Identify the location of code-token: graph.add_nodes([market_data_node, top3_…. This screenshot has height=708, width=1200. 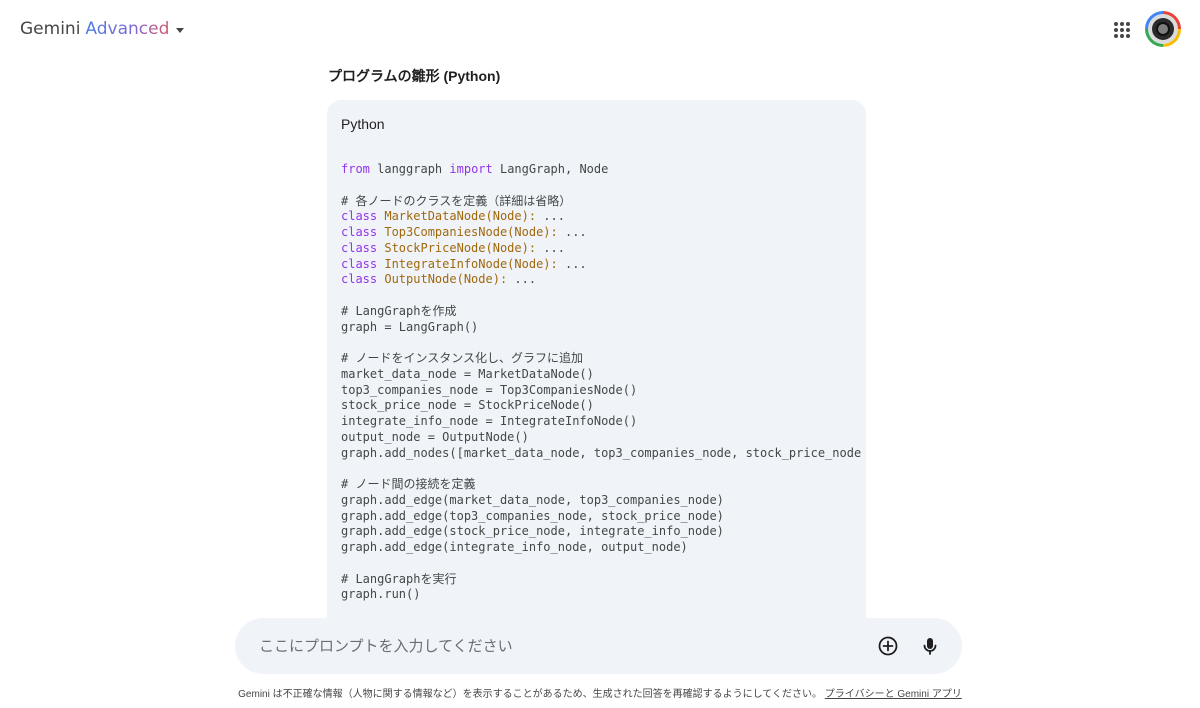
(601, 452).